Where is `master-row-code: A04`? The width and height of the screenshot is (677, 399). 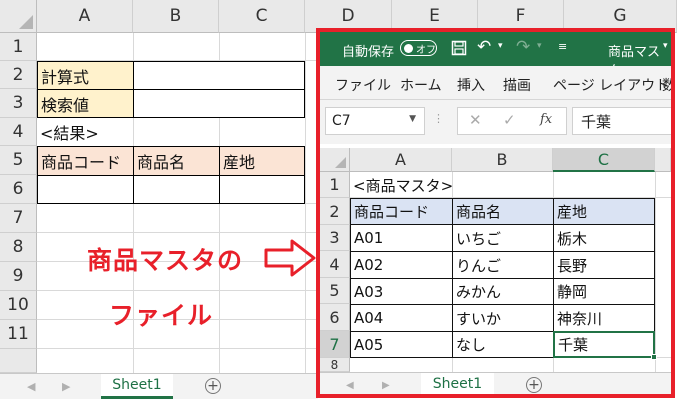
master-row-code: A04 is located at coordinates (401, 318).